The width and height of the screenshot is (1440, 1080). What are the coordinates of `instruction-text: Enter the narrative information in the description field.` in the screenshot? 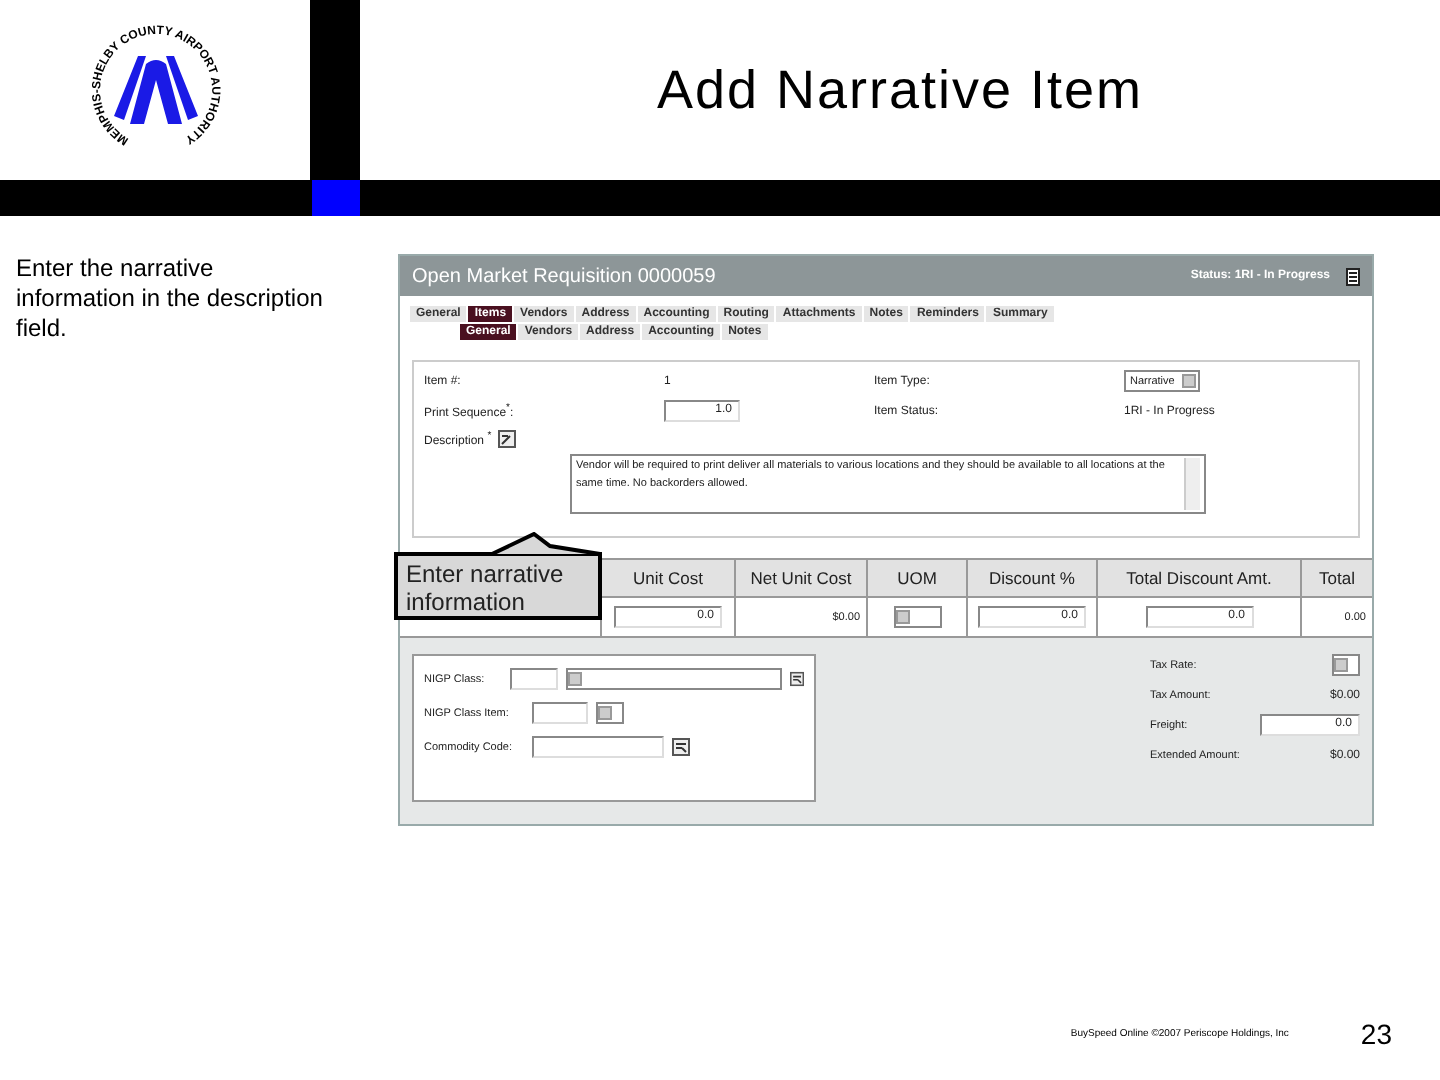 It's located at (170, 300).